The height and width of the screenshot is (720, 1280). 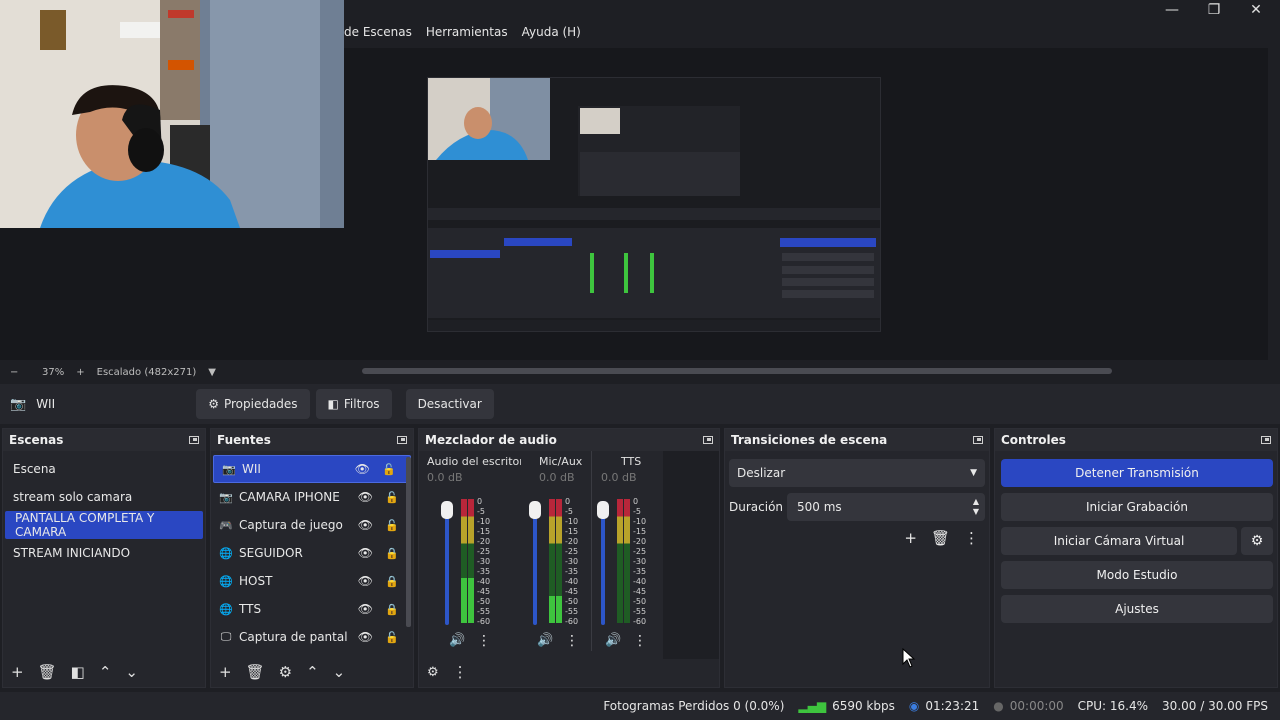 What do you see at coordinates (312, 581) in the screenshot?
I see `source-item: 🌐 HOST 👁 🔒` at bounding box center [312, 581].